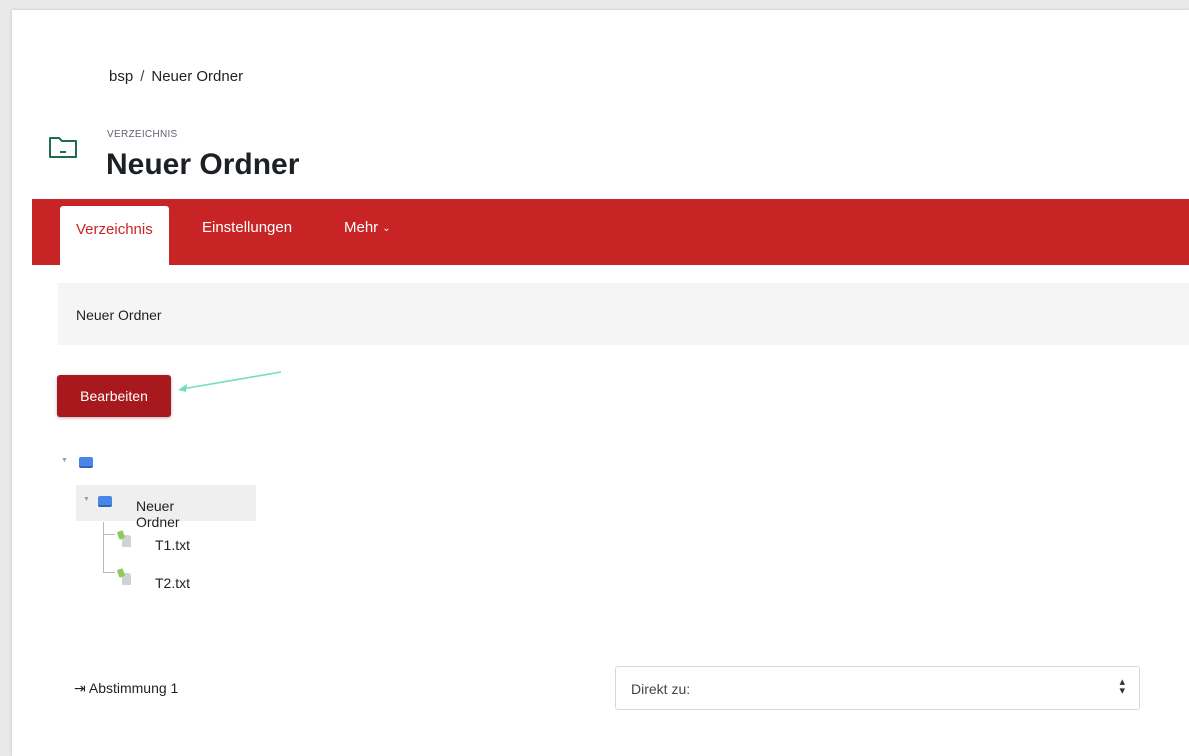 The width and height of the screenshot is (1189, 756). Describe the element at coordinates (119, 315) in the screenshot. I see `folder-path-label: Neuer Ordner` at that location.